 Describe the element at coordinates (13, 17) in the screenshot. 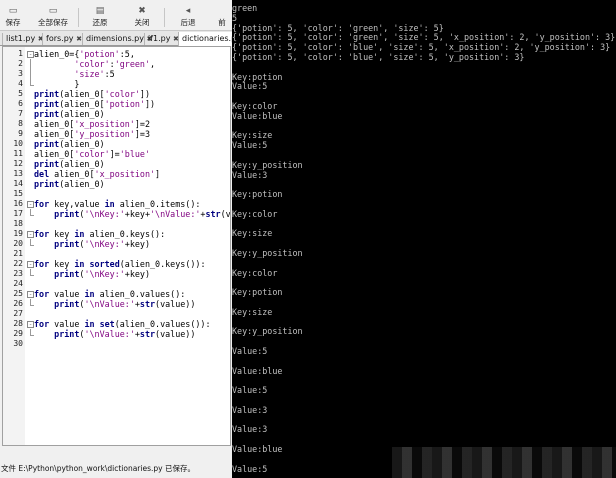

I see `save-button: ▭ 保存` at that location.